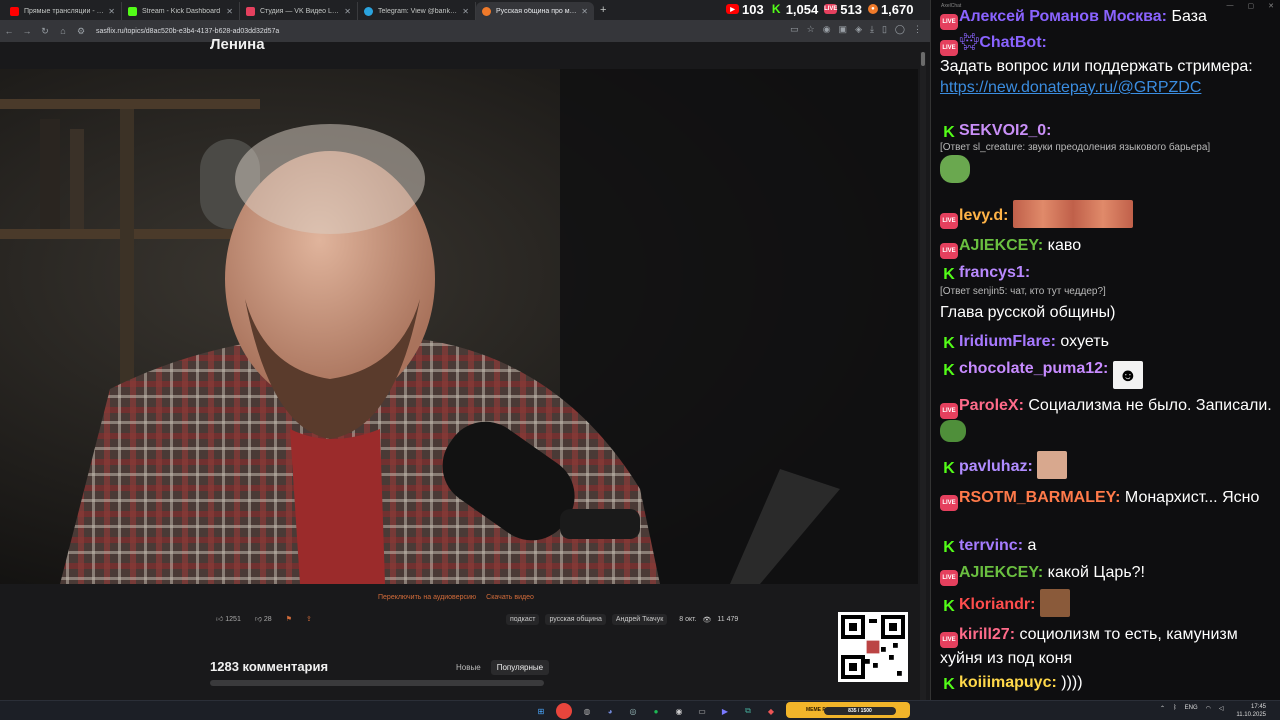 The width and height of the screenshot is (1280, 720). What do you see at coordinates (923, 377) in the screenshot?
I see `page-scrollbar` at bounding box center [923, 377].